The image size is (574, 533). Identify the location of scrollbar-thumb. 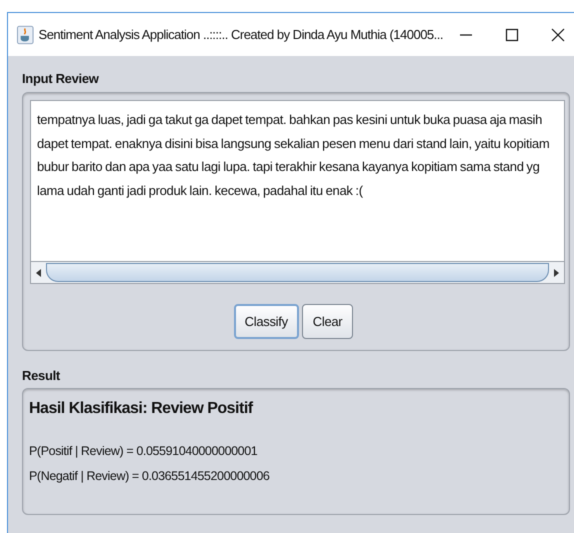
(297, 272).